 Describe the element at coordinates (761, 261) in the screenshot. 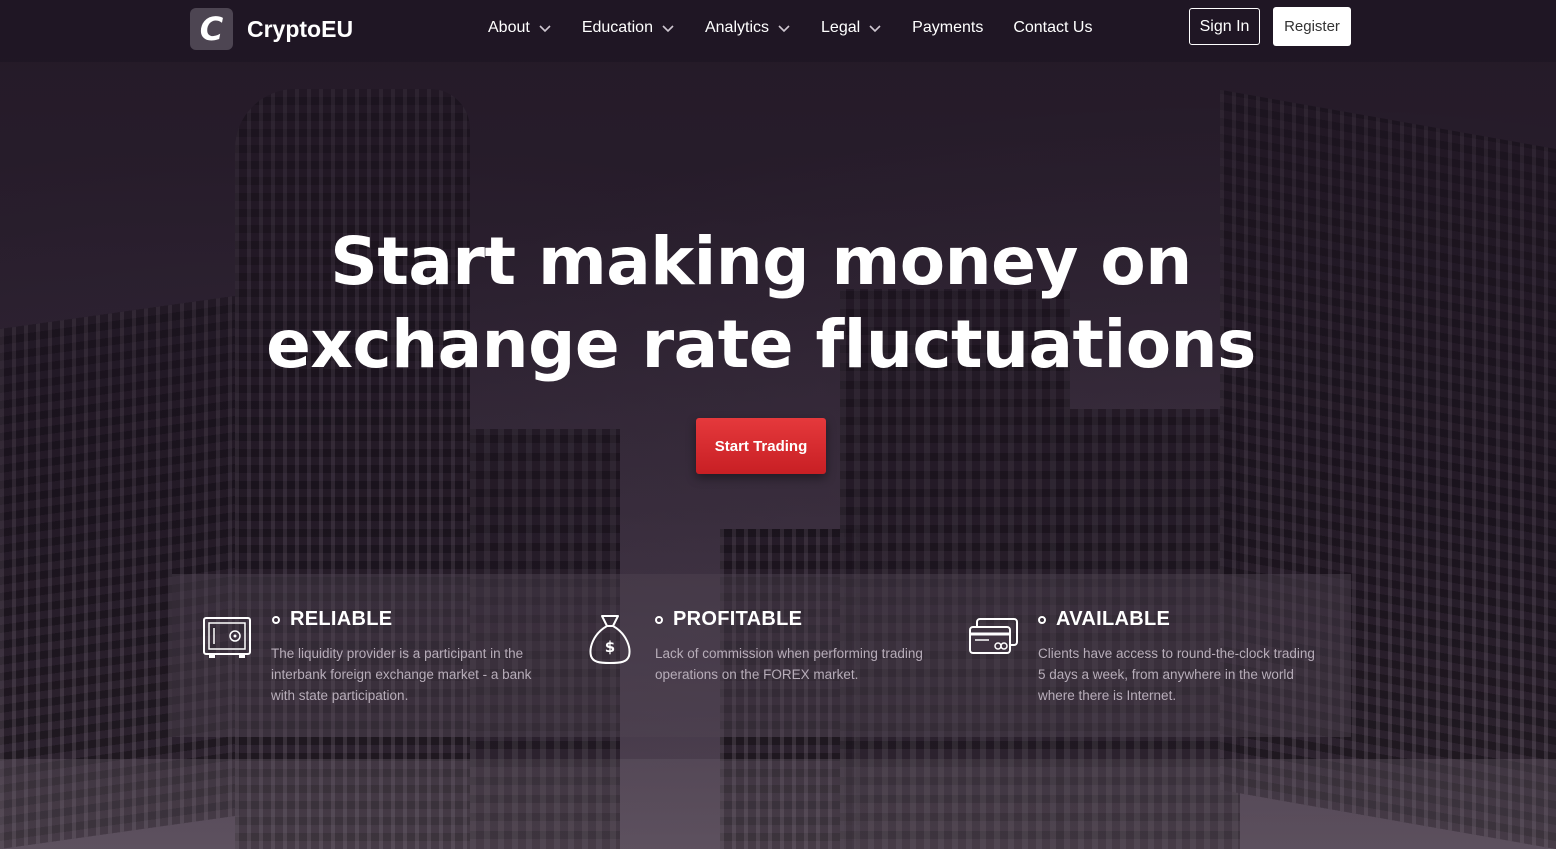

I see `hero-title-line-1: Start making money on` at that location.